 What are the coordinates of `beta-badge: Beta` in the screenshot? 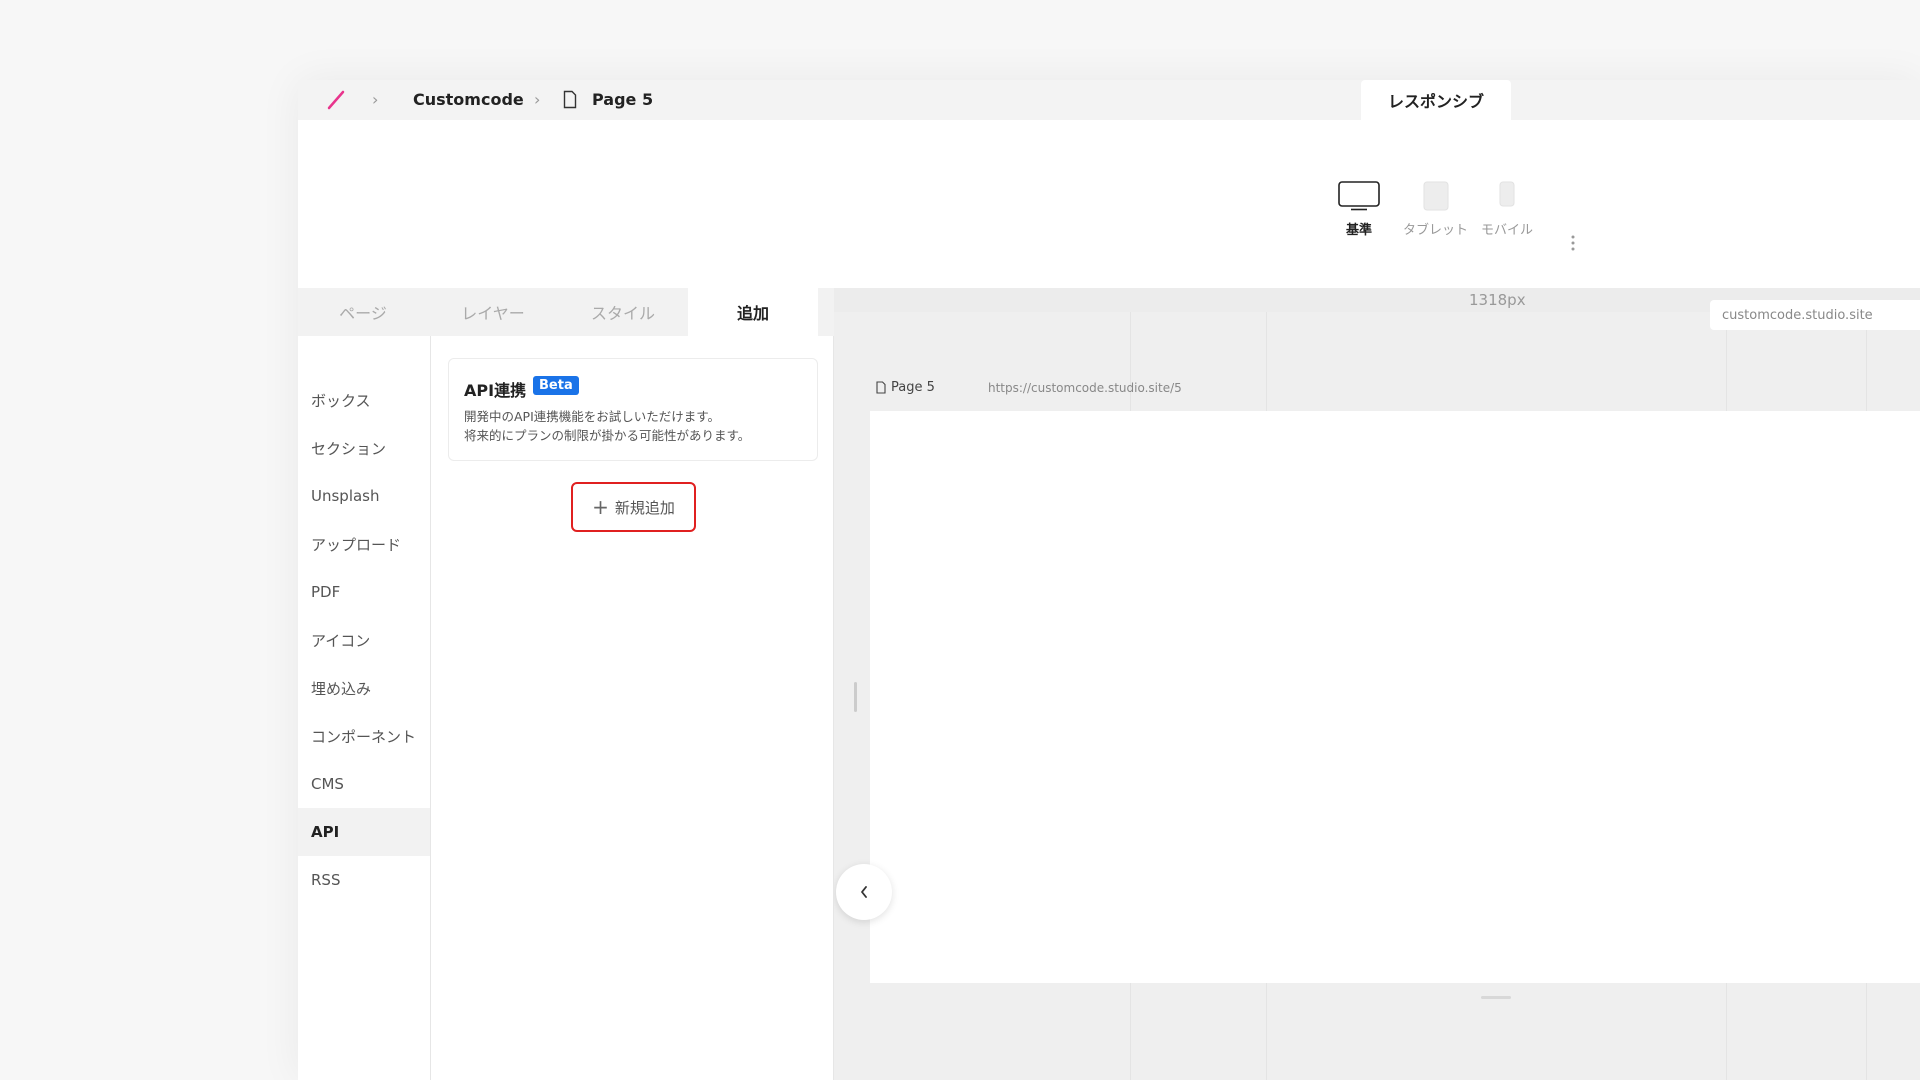 It's located at (556, 385).